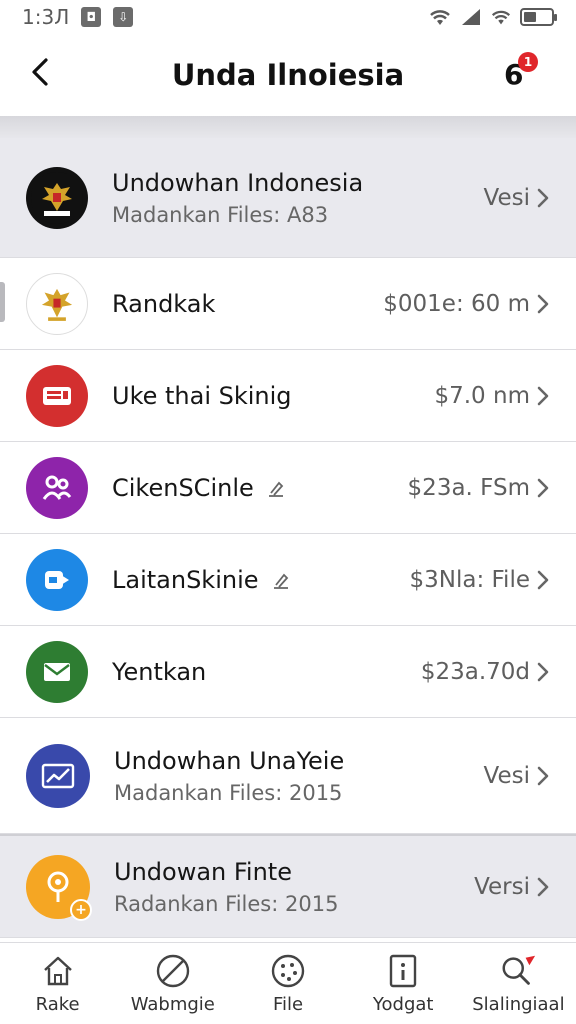  What do you see at coordinates (57, 671) in the screenshot?
I see `mail-icon` at bounding box center [57, 671].